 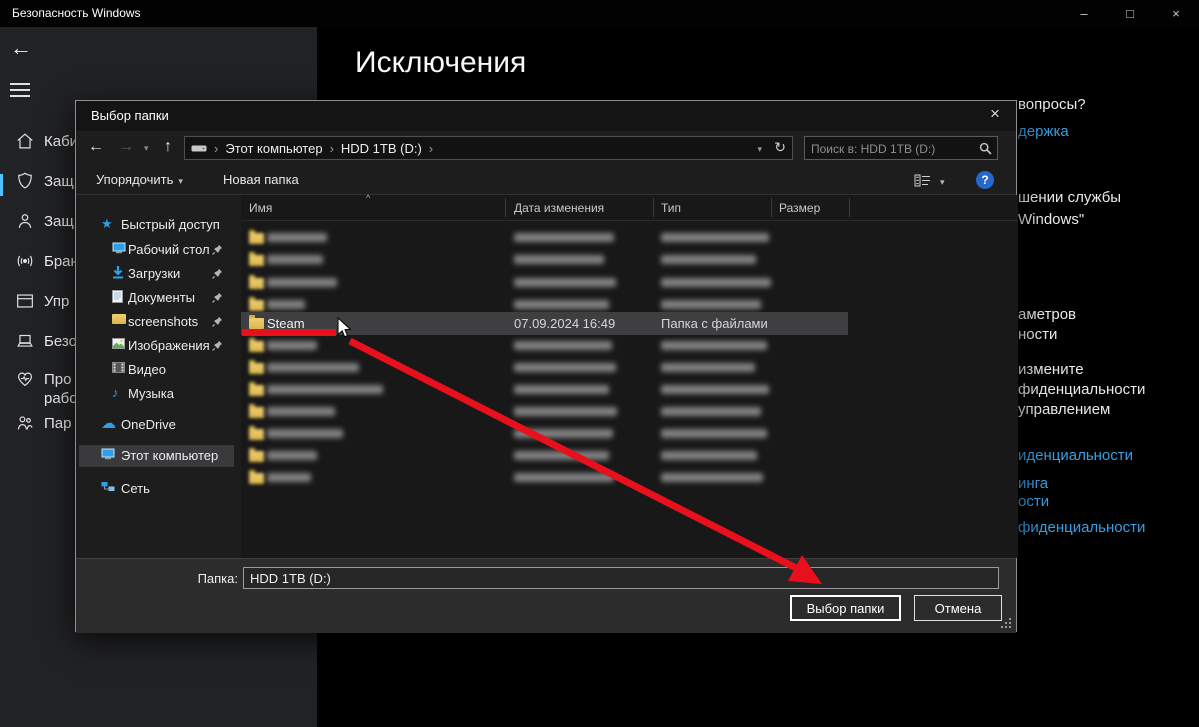 What do you see at coordinates (368, 198) in the screenshot?
I see `sort-ascending-icon: ^` at bounding box center [368, 198].